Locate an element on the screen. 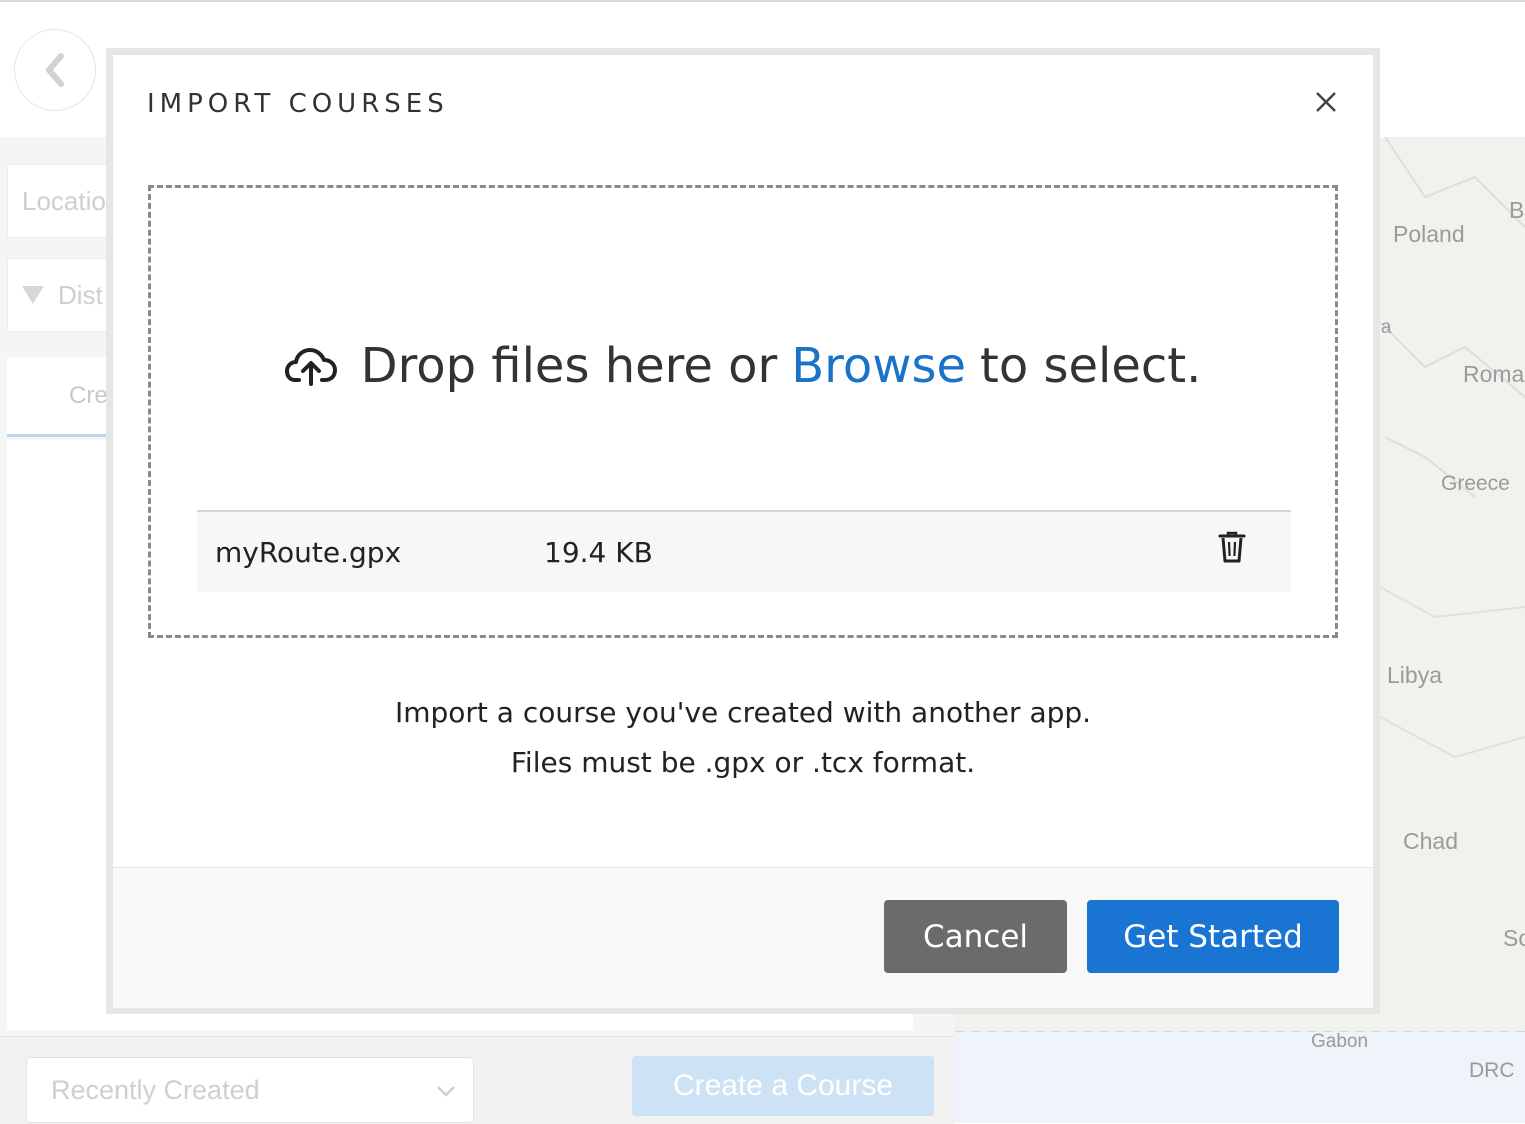 This screenshot has height=1124, width=1525. sort-select: Recently Created is located at coordinates (250, 1090).